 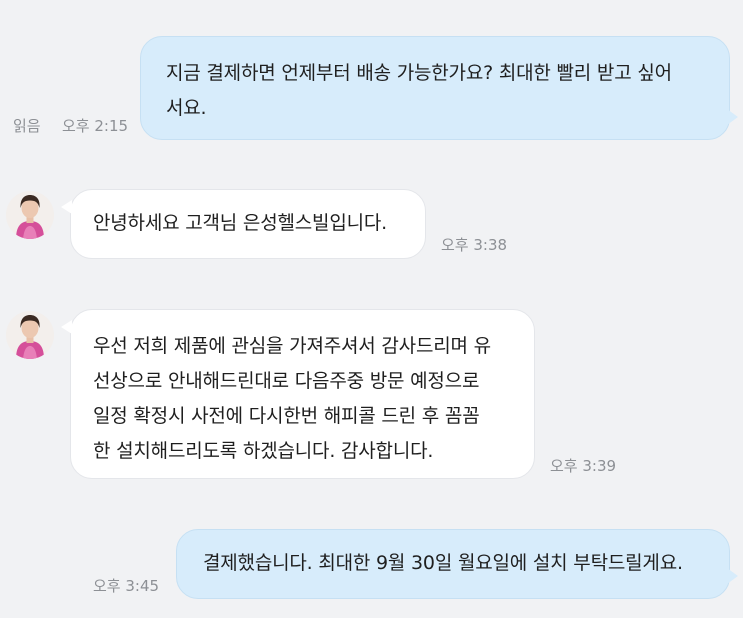 What do you see at coordinates (27, 126) in the screenshot?
I see `read-receipt: 읽음` at bounding box center [27, 126].